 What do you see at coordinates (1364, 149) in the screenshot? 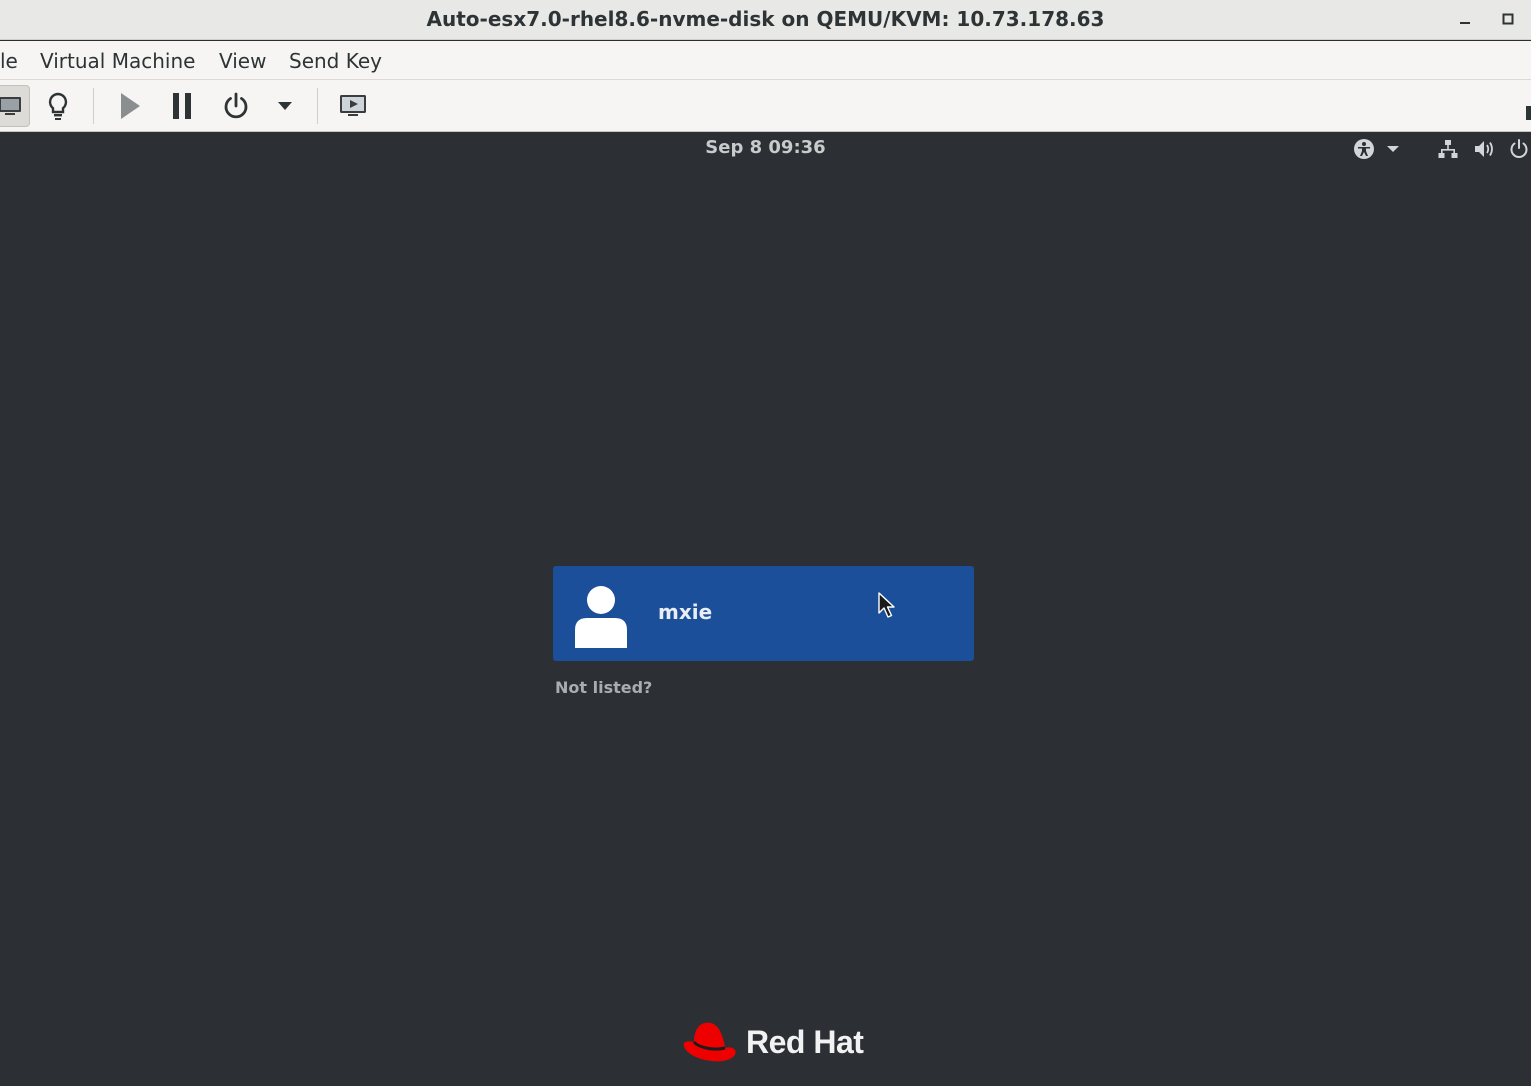
I see `accessibility-icon` at bounding box center [1364, 149].